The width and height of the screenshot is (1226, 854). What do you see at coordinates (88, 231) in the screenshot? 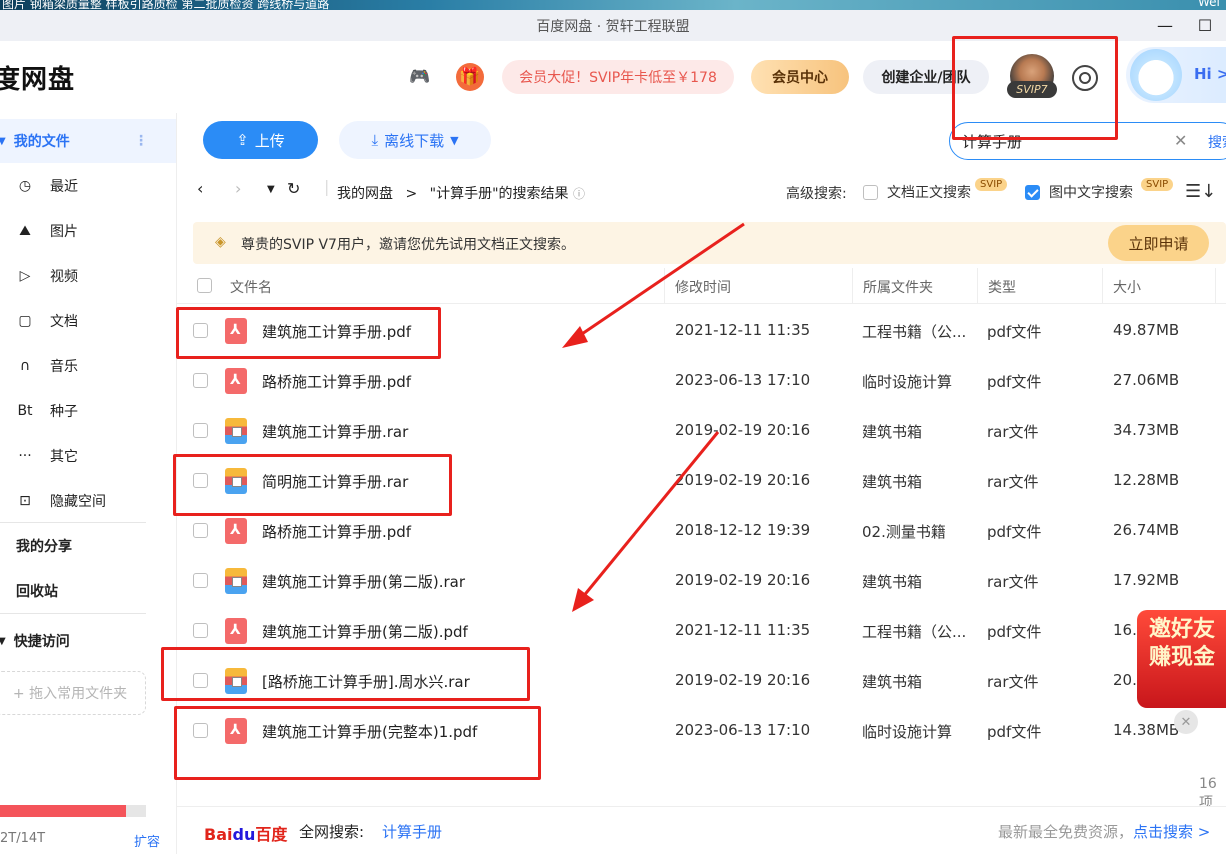
I see `sidebar-item-image: ⛰ 图片` at bounding box center [88, 231].